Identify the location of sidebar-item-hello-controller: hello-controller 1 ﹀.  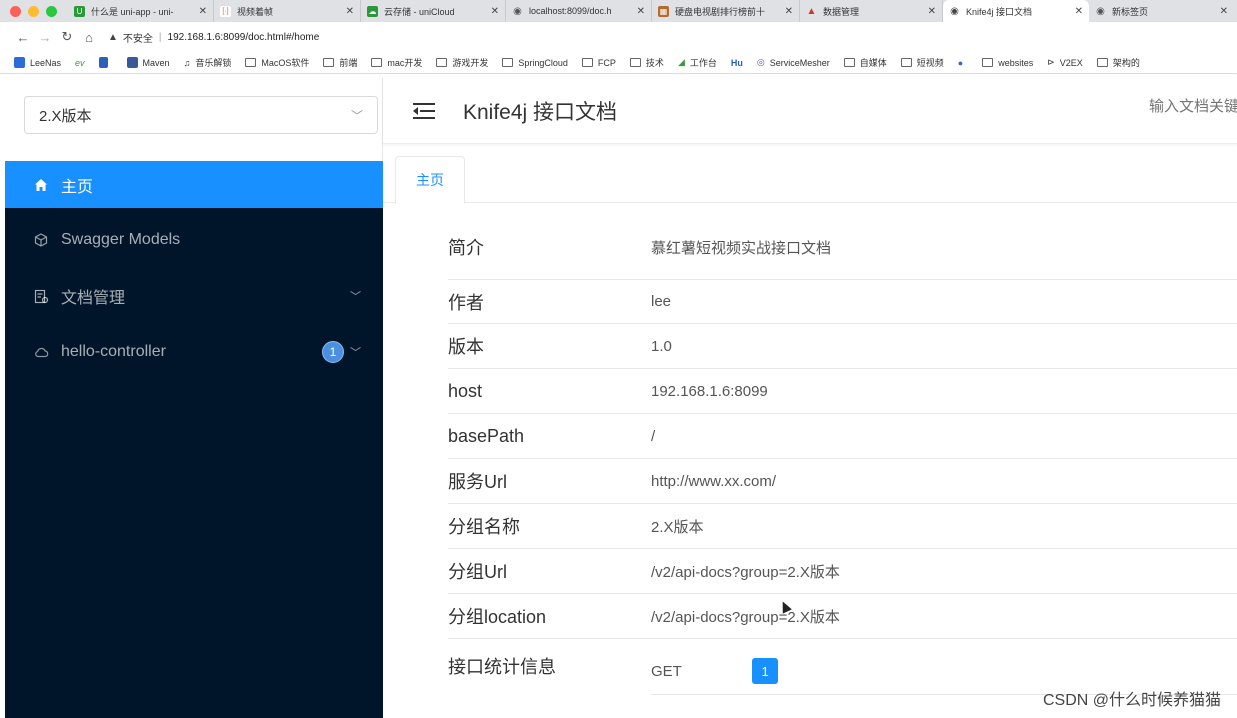
(194, 352).